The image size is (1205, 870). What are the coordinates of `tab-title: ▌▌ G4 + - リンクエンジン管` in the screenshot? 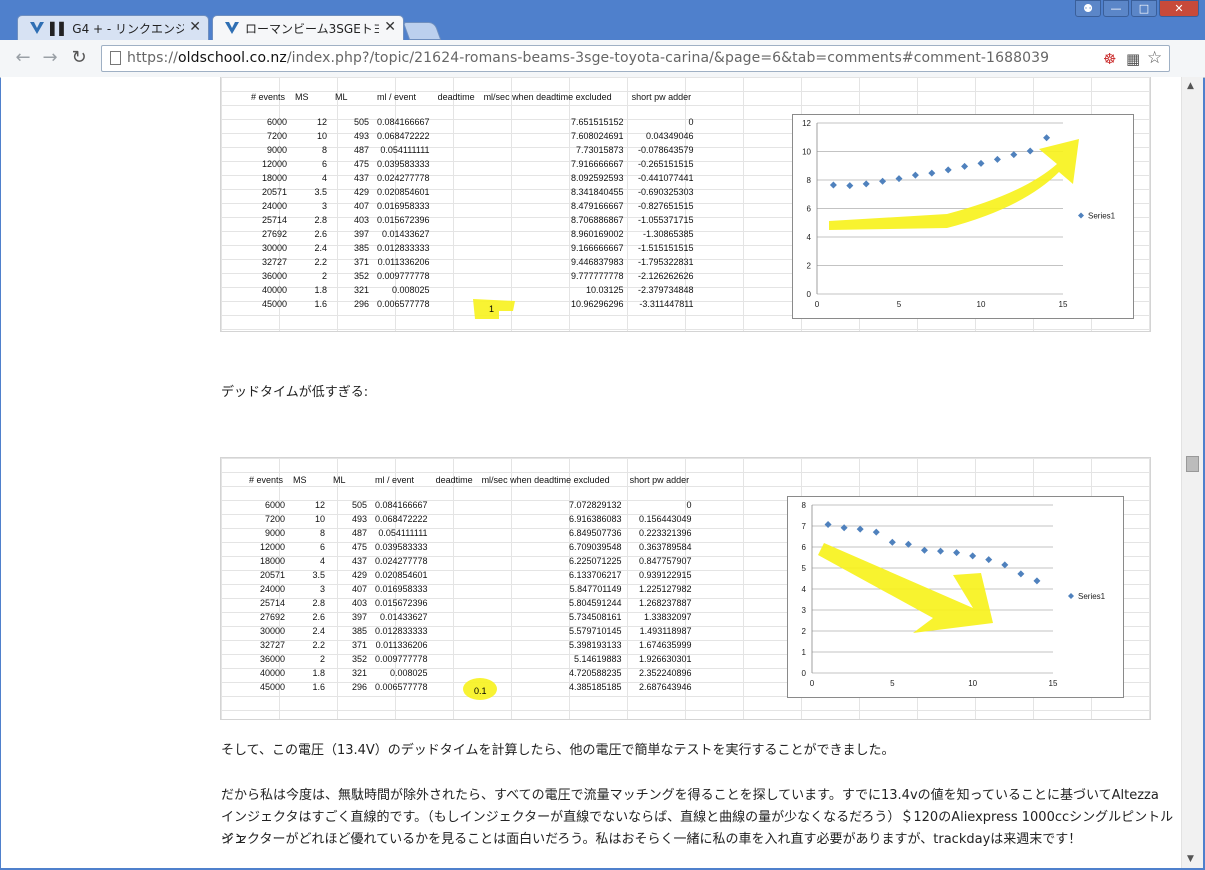 It's located at (117, 29).